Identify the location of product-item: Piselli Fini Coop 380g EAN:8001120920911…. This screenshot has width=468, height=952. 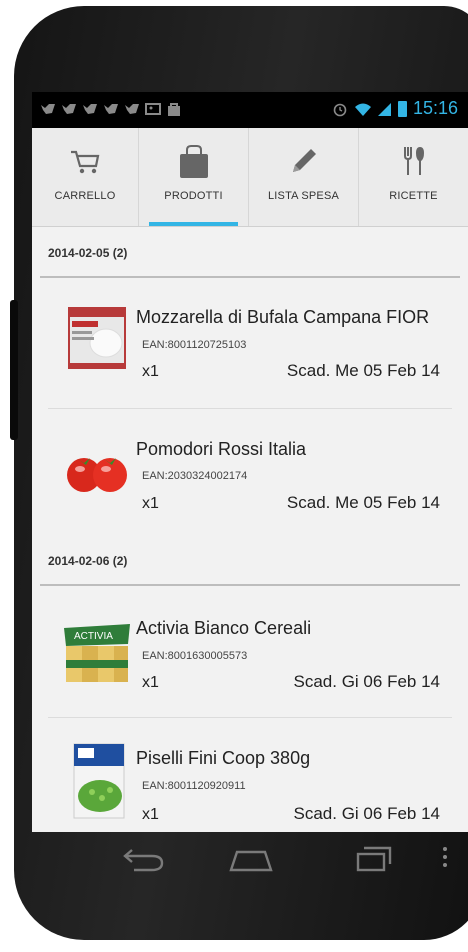
(250, 775).